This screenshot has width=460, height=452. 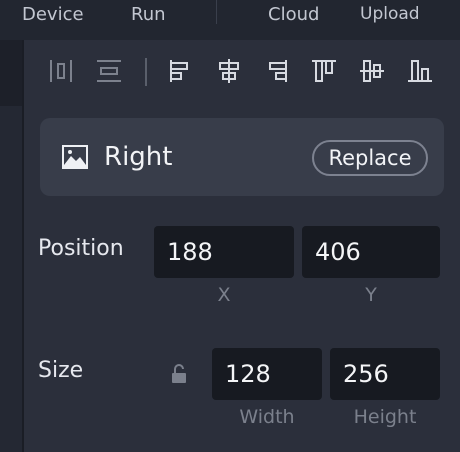 I want to click on image-icon, so click(x=75, y=157).